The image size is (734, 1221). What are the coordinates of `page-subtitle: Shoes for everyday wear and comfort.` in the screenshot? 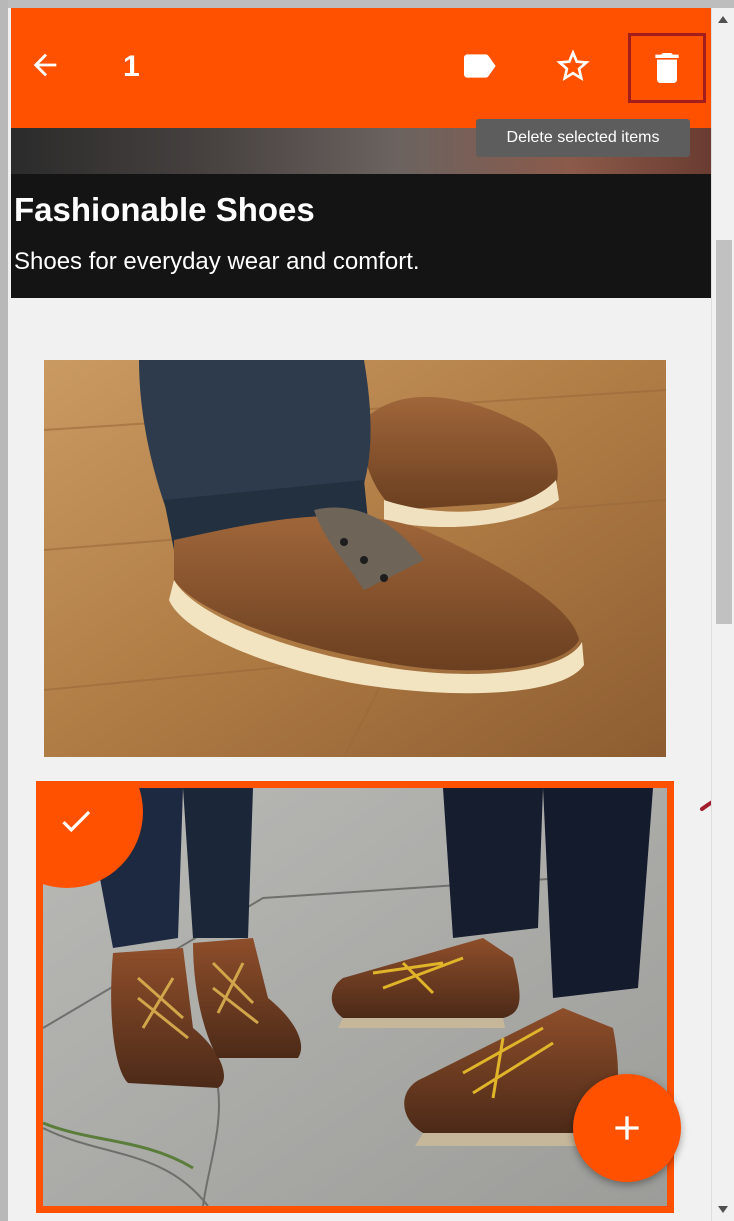 It's located at (217, 261).